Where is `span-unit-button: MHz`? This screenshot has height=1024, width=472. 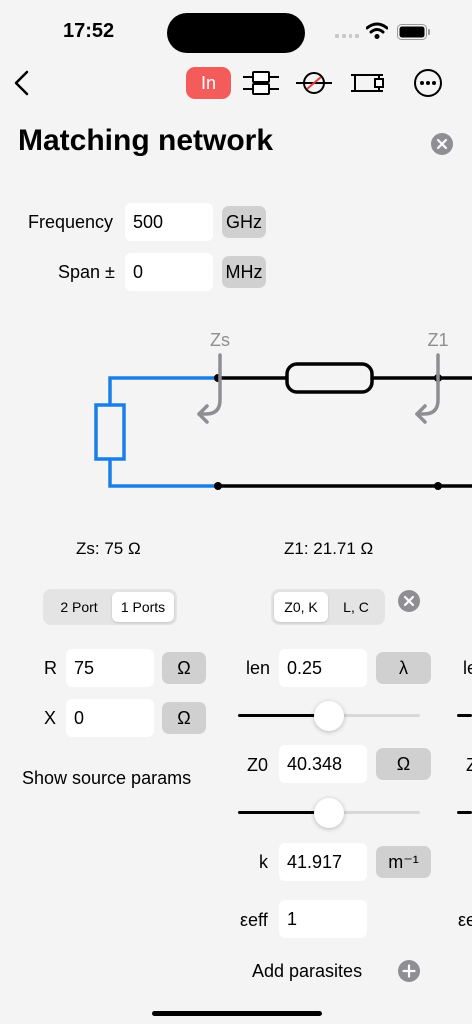
span-unit-button: MHz is located at coordinates (244, 272).